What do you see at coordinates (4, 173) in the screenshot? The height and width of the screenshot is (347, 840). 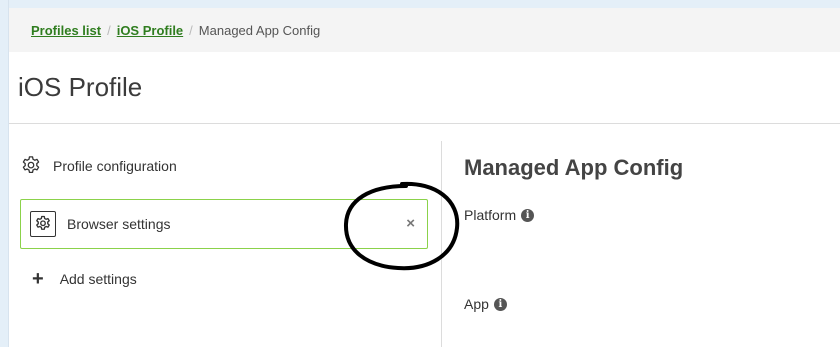 I see `window-frame-left` at bounding box center [4, 173].